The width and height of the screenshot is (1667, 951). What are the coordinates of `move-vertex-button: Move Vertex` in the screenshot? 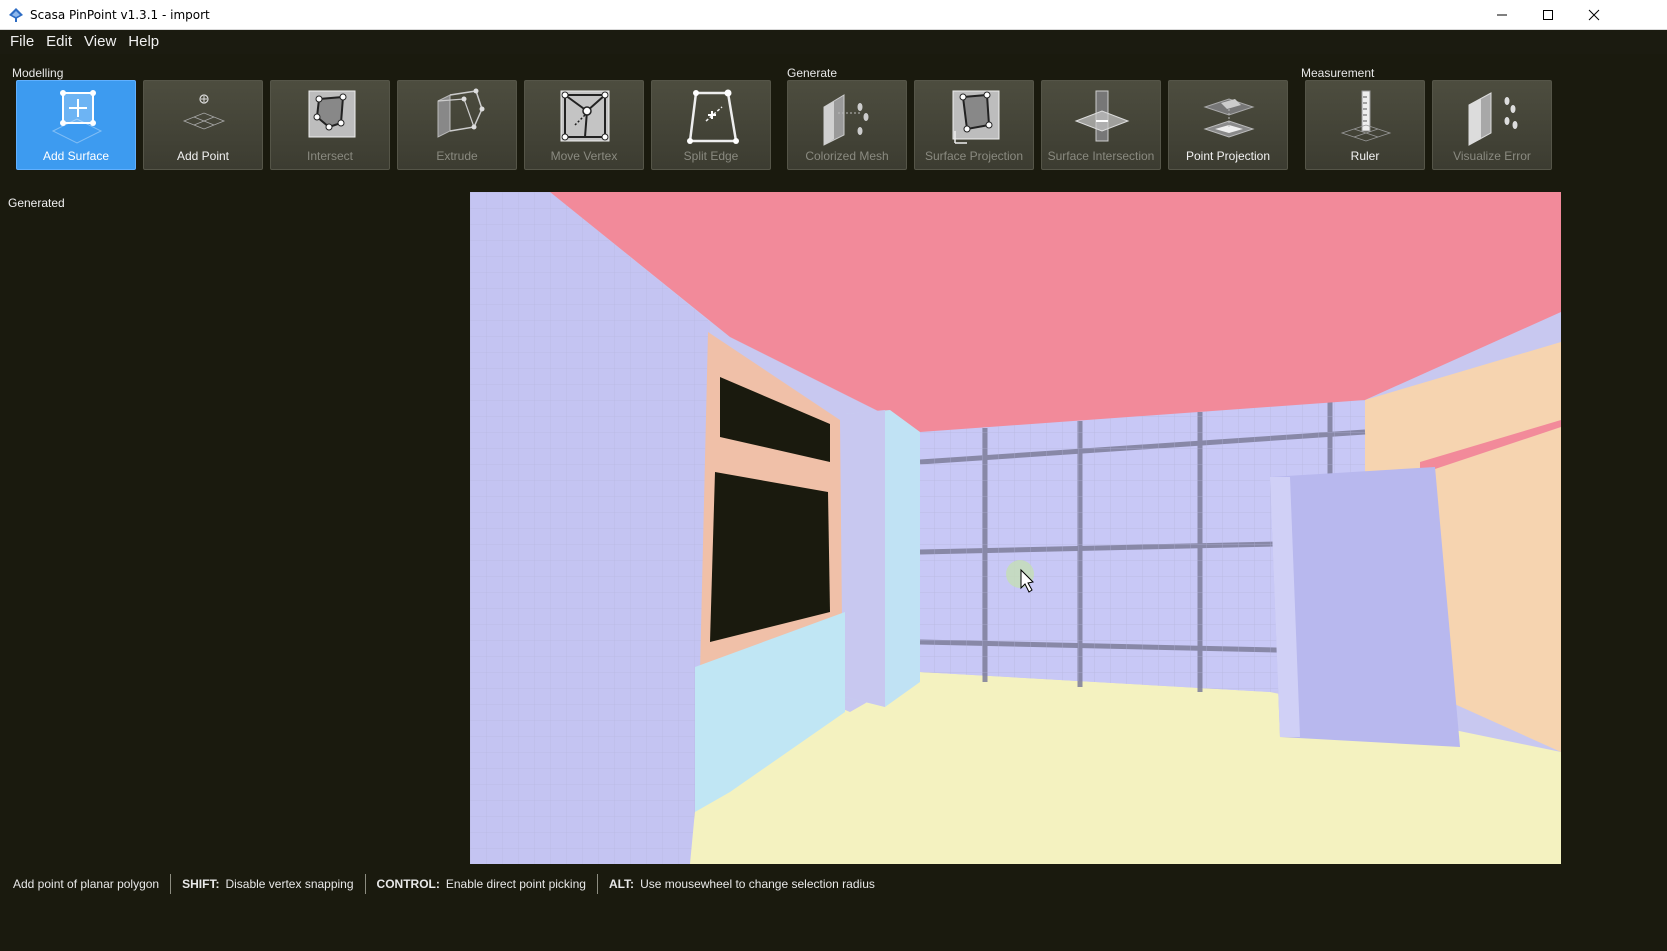 It's located at (584, 125).